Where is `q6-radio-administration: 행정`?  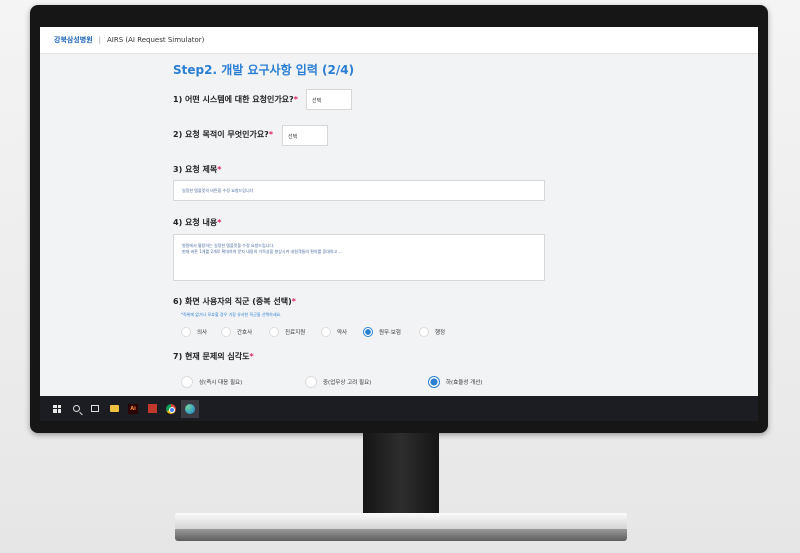 q6-radio-administration: 행정 is located at coordinates (432, 332).